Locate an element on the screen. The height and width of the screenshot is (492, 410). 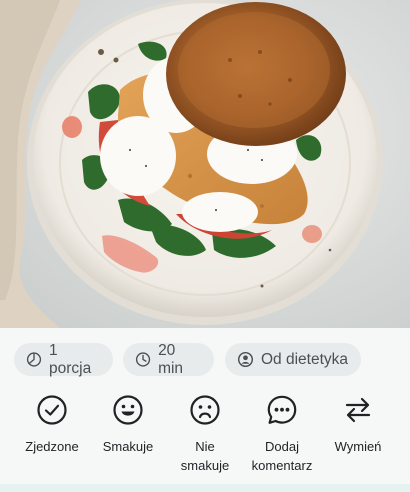
time-chip: 20 min is located at coordinates (168, 359).